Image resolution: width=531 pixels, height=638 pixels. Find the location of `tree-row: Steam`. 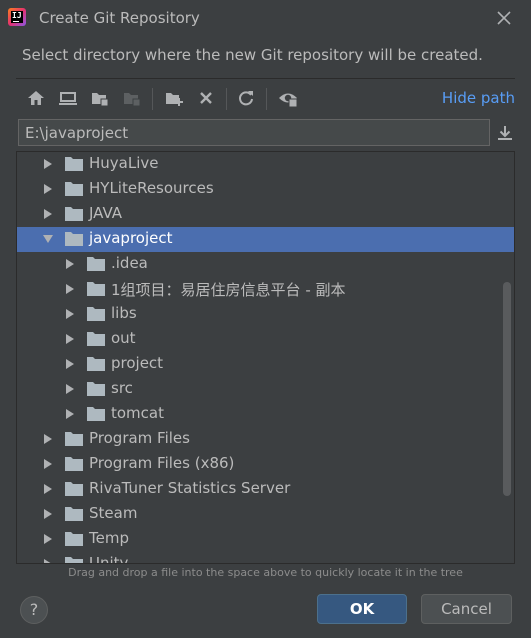

tree-row: Steam is located at coordinates (265, 514).